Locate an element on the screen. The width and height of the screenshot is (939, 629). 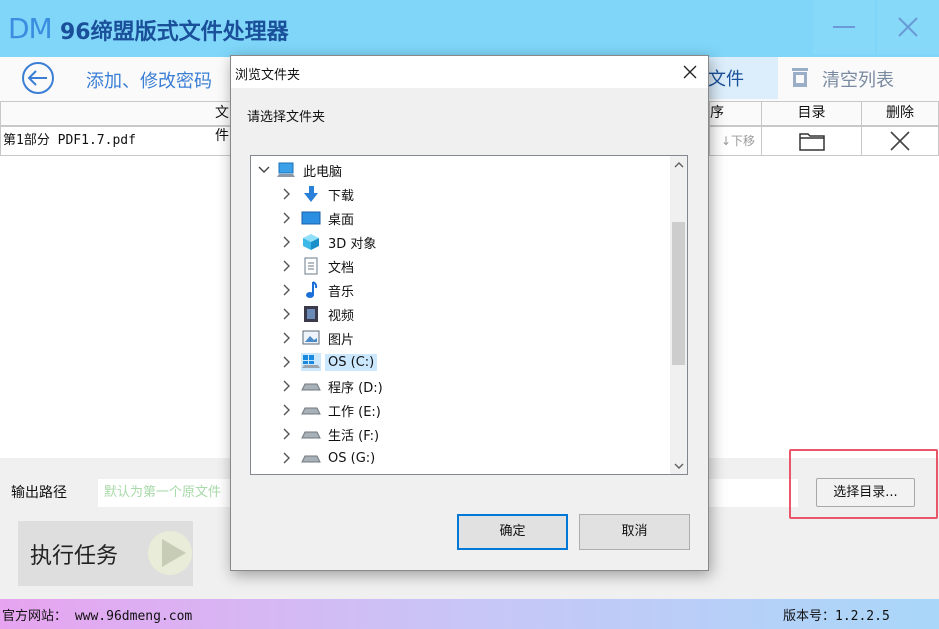
tree-item-desktop: 桌面 is located at coordinates (318, 218).